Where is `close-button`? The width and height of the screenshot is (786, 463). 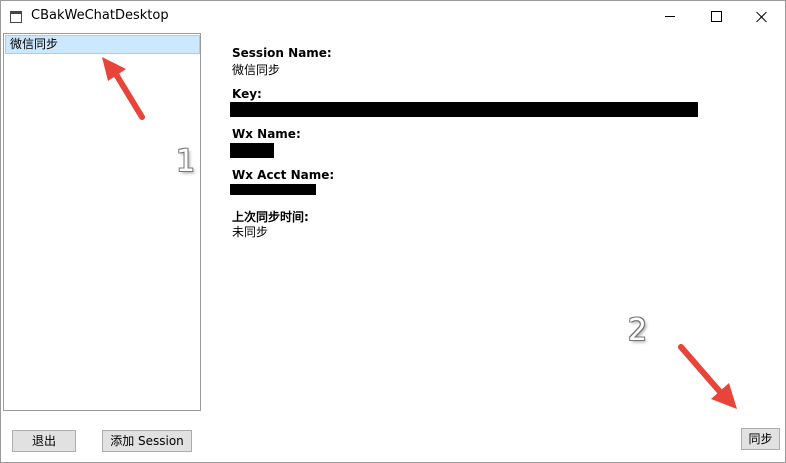 close-button is located at coordinates (762, 16).